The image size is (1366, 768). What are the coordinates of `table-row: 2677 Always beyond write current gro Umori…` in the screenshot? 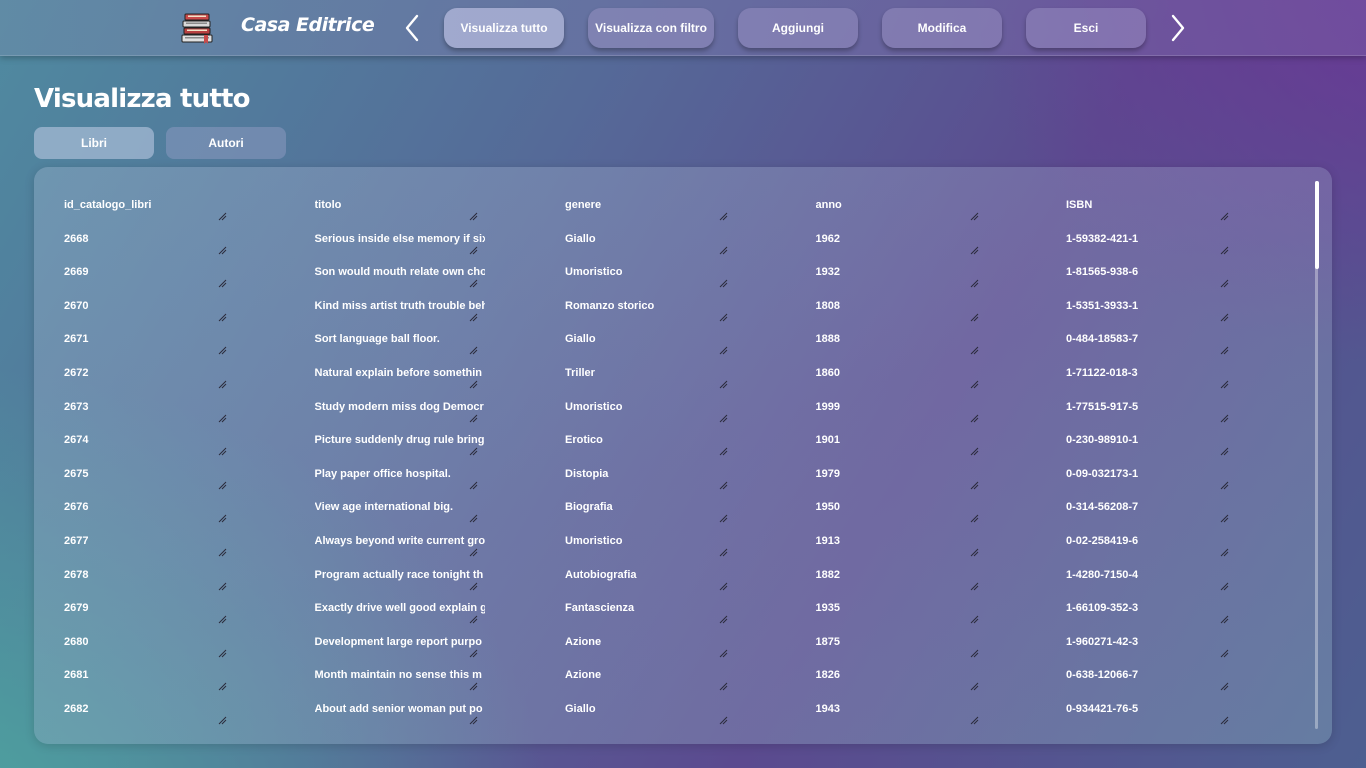 It's located at (684, 542).